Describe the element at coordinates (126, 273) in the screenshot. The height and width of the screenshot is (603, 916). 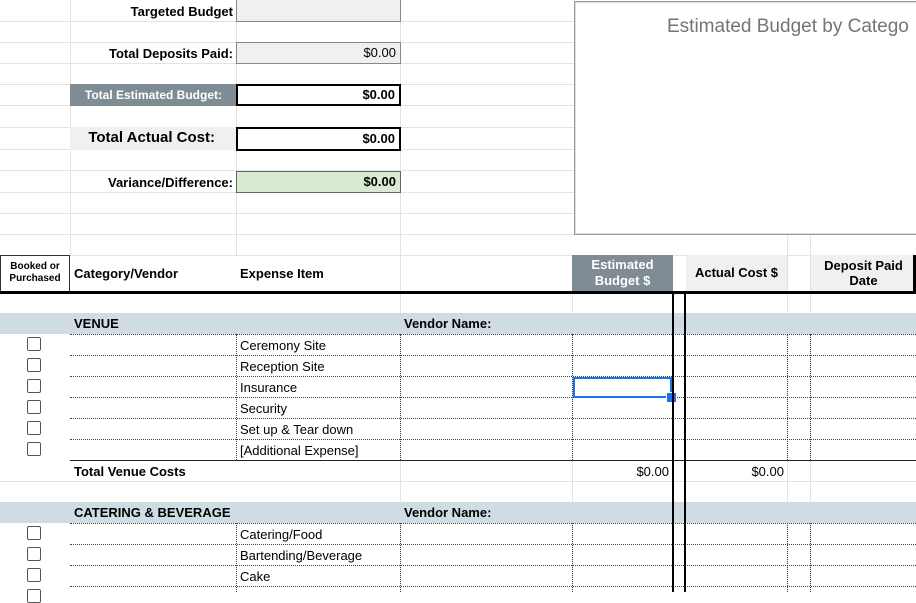
I see `col-category-header: Category/Vendor` at that location.